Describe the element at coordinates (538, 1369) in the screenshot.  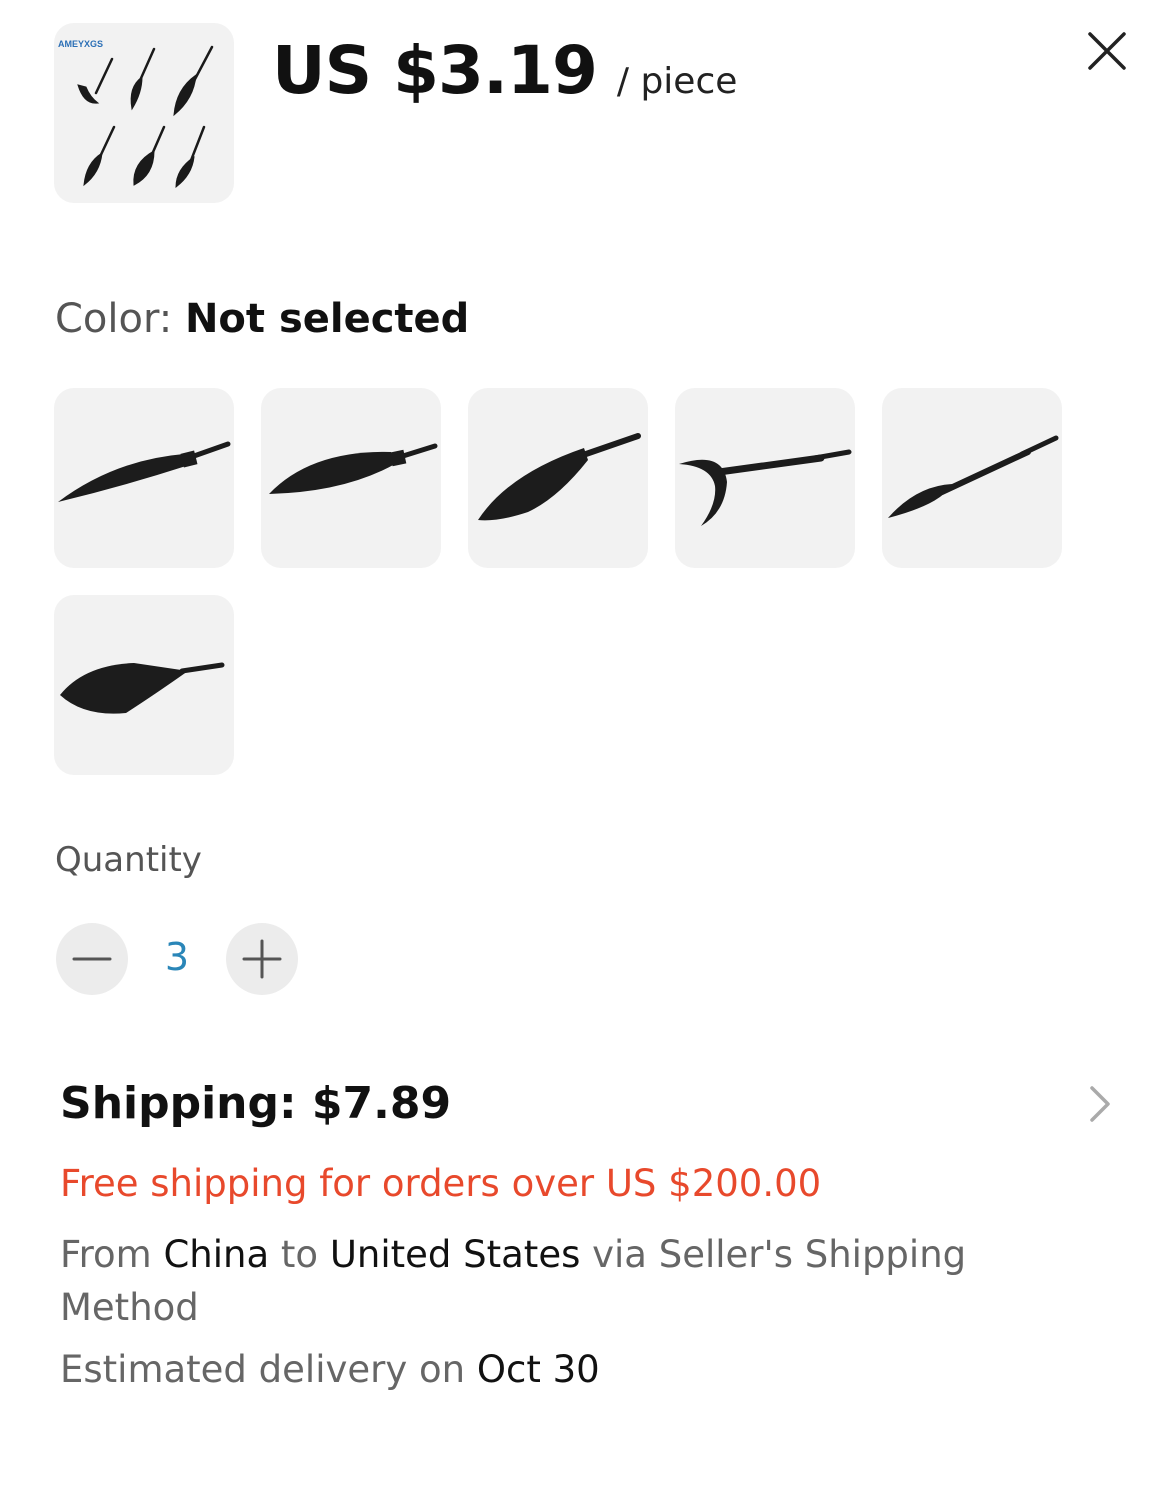
I see `eta-date: Oct 30` at that location.